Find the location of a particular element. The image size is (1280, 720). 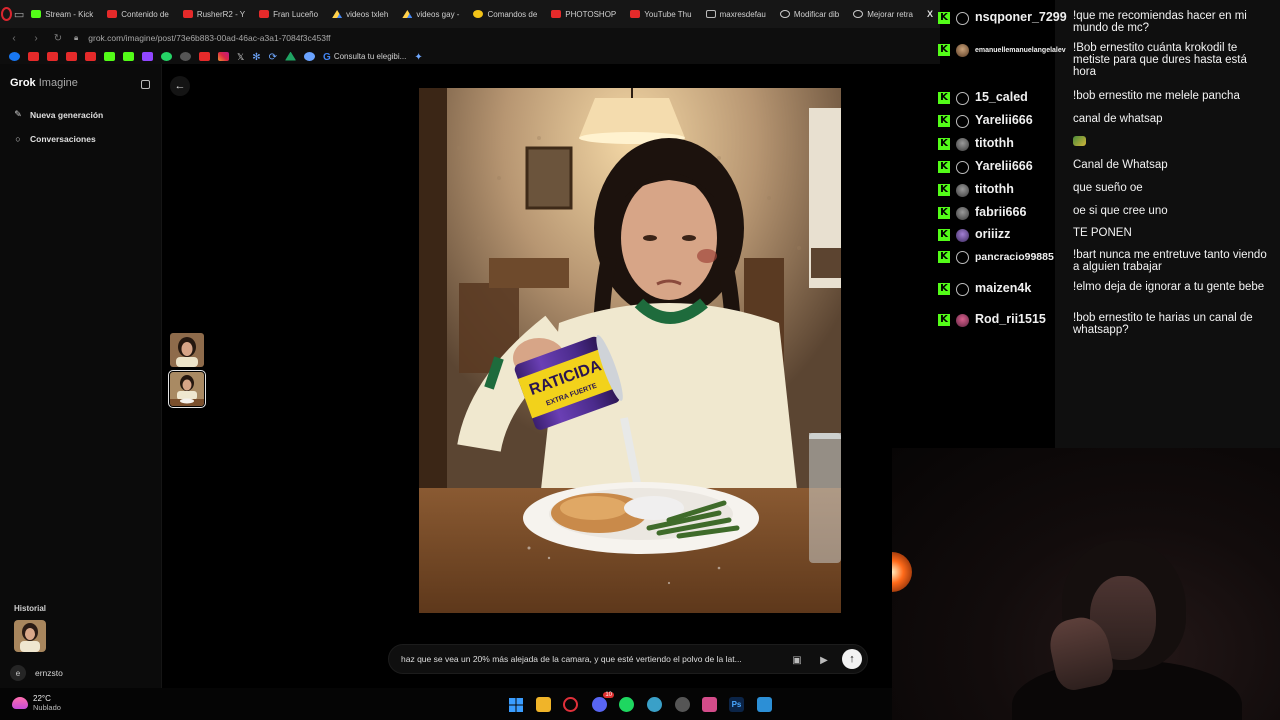

sidebar-item-conversations: ○ Conversaciones is located at coordinates (54, 139).